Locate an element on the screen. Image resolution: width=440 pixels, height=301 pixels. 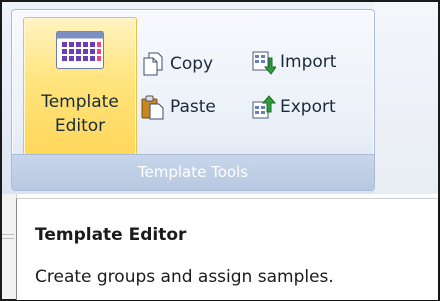
template-editor-button: Template Editor is located at coordinates (80, 86).